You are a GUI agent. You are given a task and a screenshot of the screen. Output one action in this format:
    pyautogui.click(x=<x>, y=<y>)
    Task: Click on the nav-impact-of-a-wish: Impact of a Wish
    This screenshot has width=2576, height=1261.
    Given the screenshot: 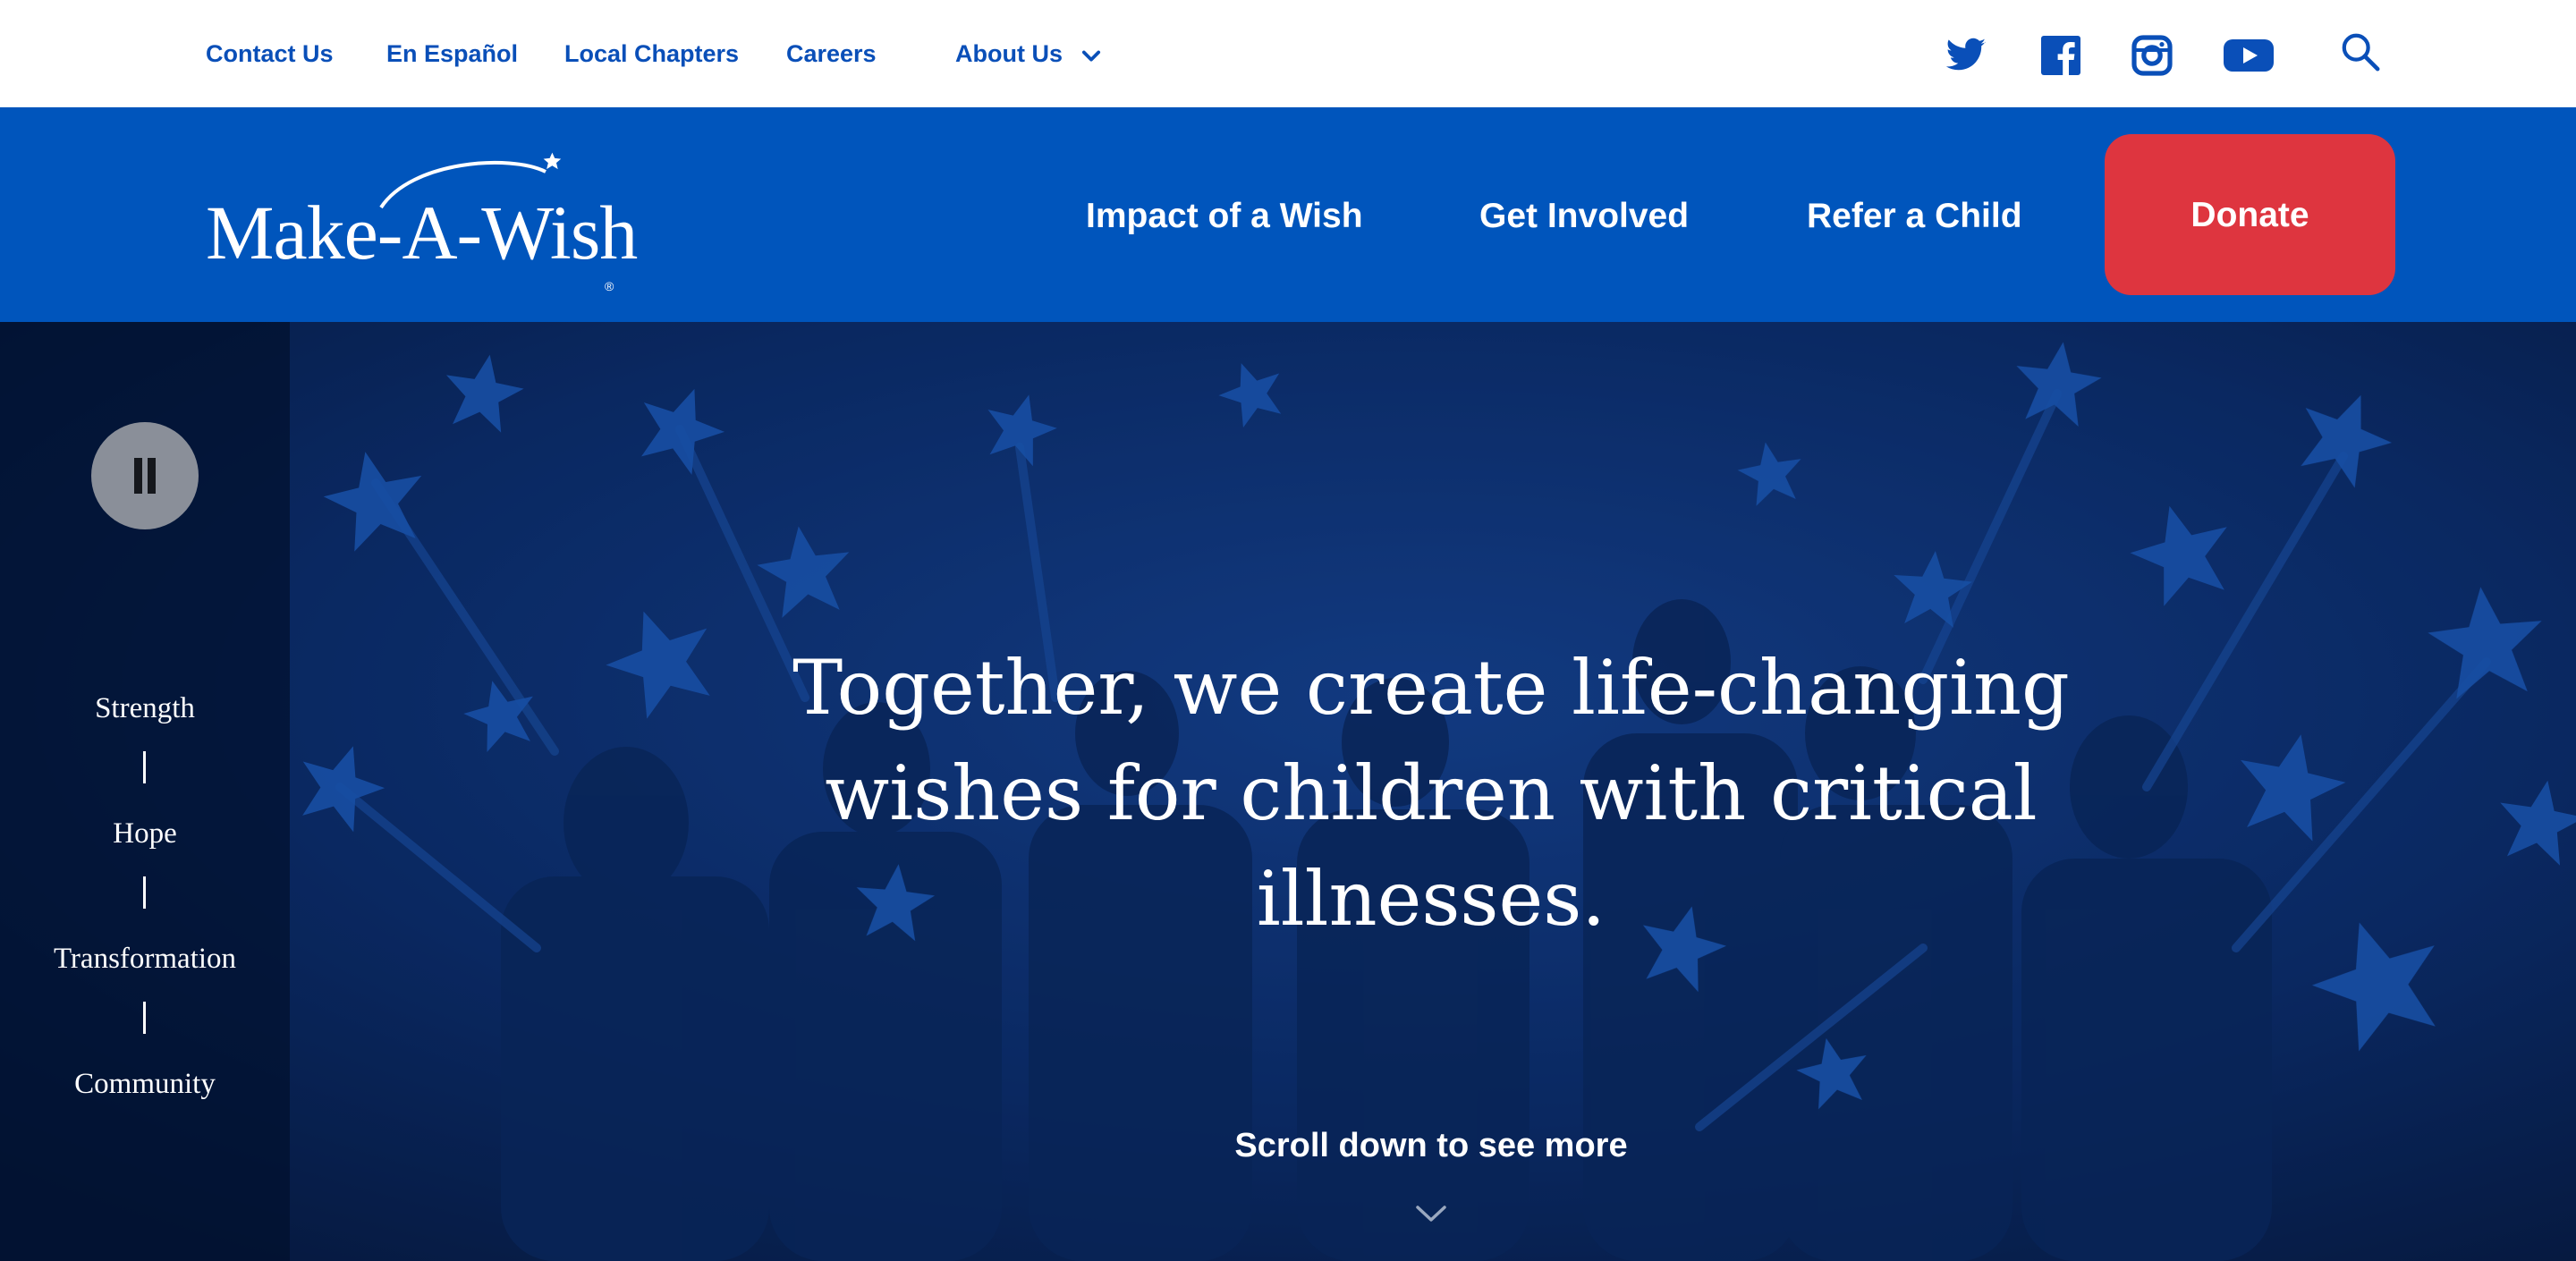 What is the action you would take?
    pyautogui.click(x=1224, y=216)
    